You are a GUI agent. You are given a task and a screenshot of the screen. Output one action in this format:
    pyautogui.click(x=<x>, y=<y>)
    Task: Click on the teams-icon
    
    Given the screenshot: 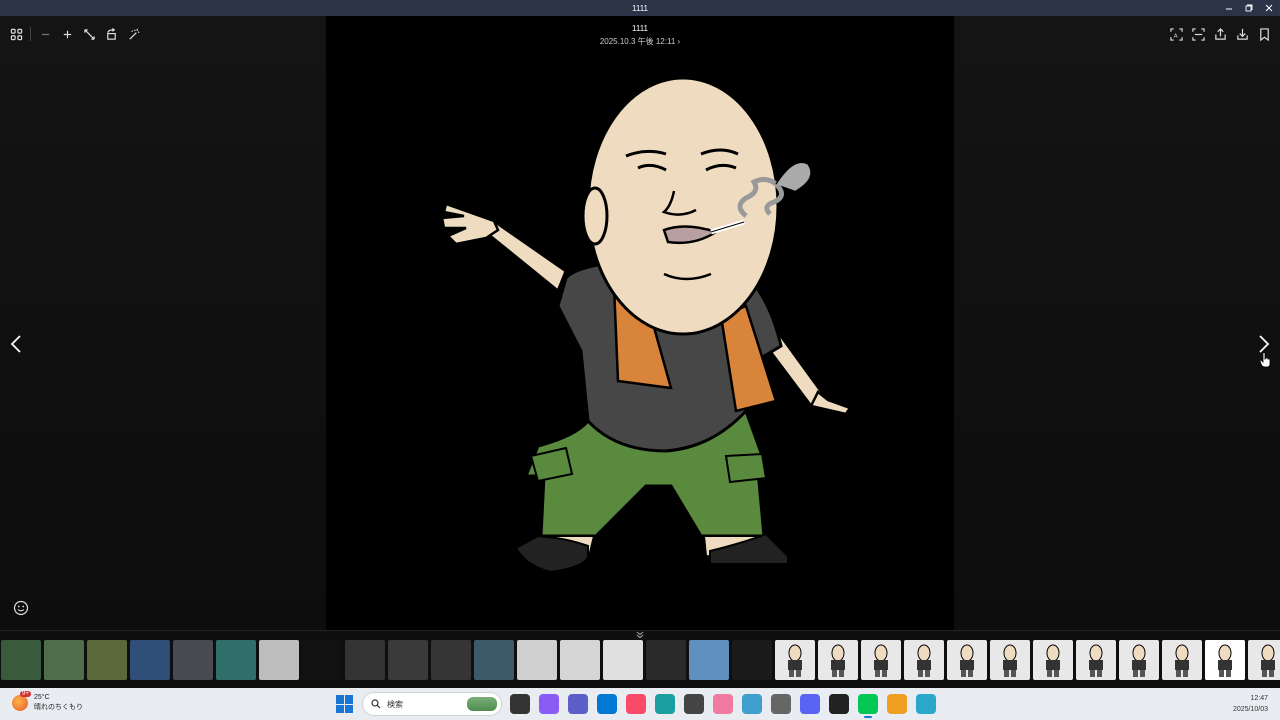 What is the action you would take?
    pyautogui.click(x=578, y=704)
    